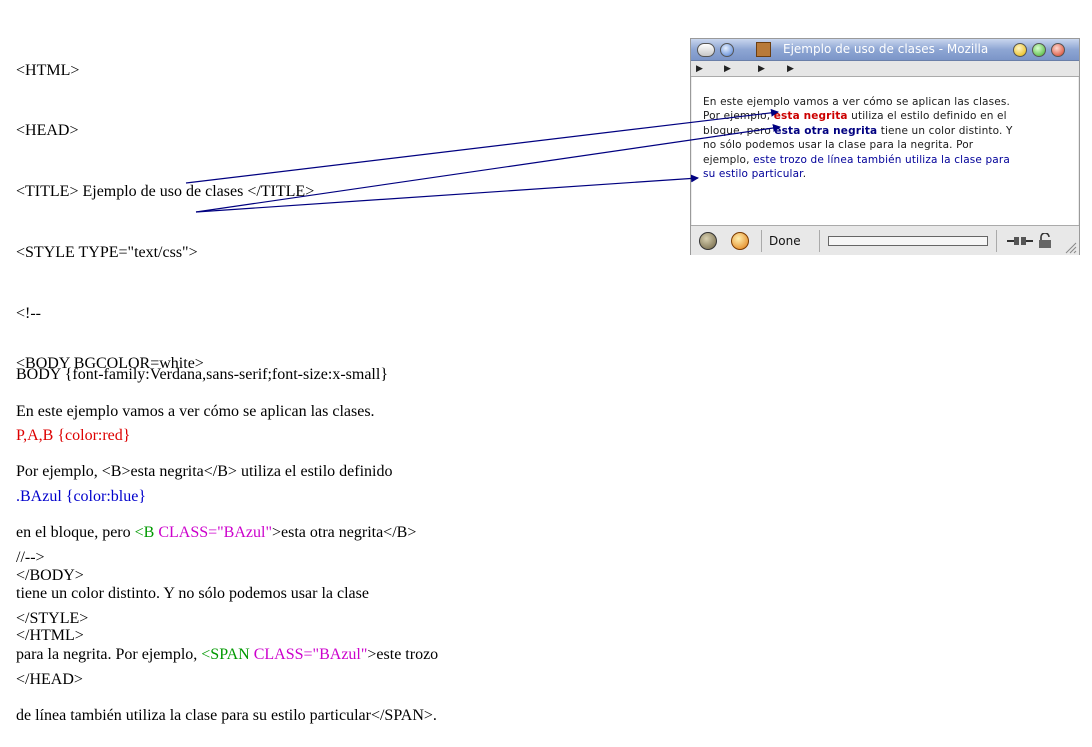  Describe the element at coordinates (403, 655) in the screenshot. I see `code-text: >este trozo` at that location.